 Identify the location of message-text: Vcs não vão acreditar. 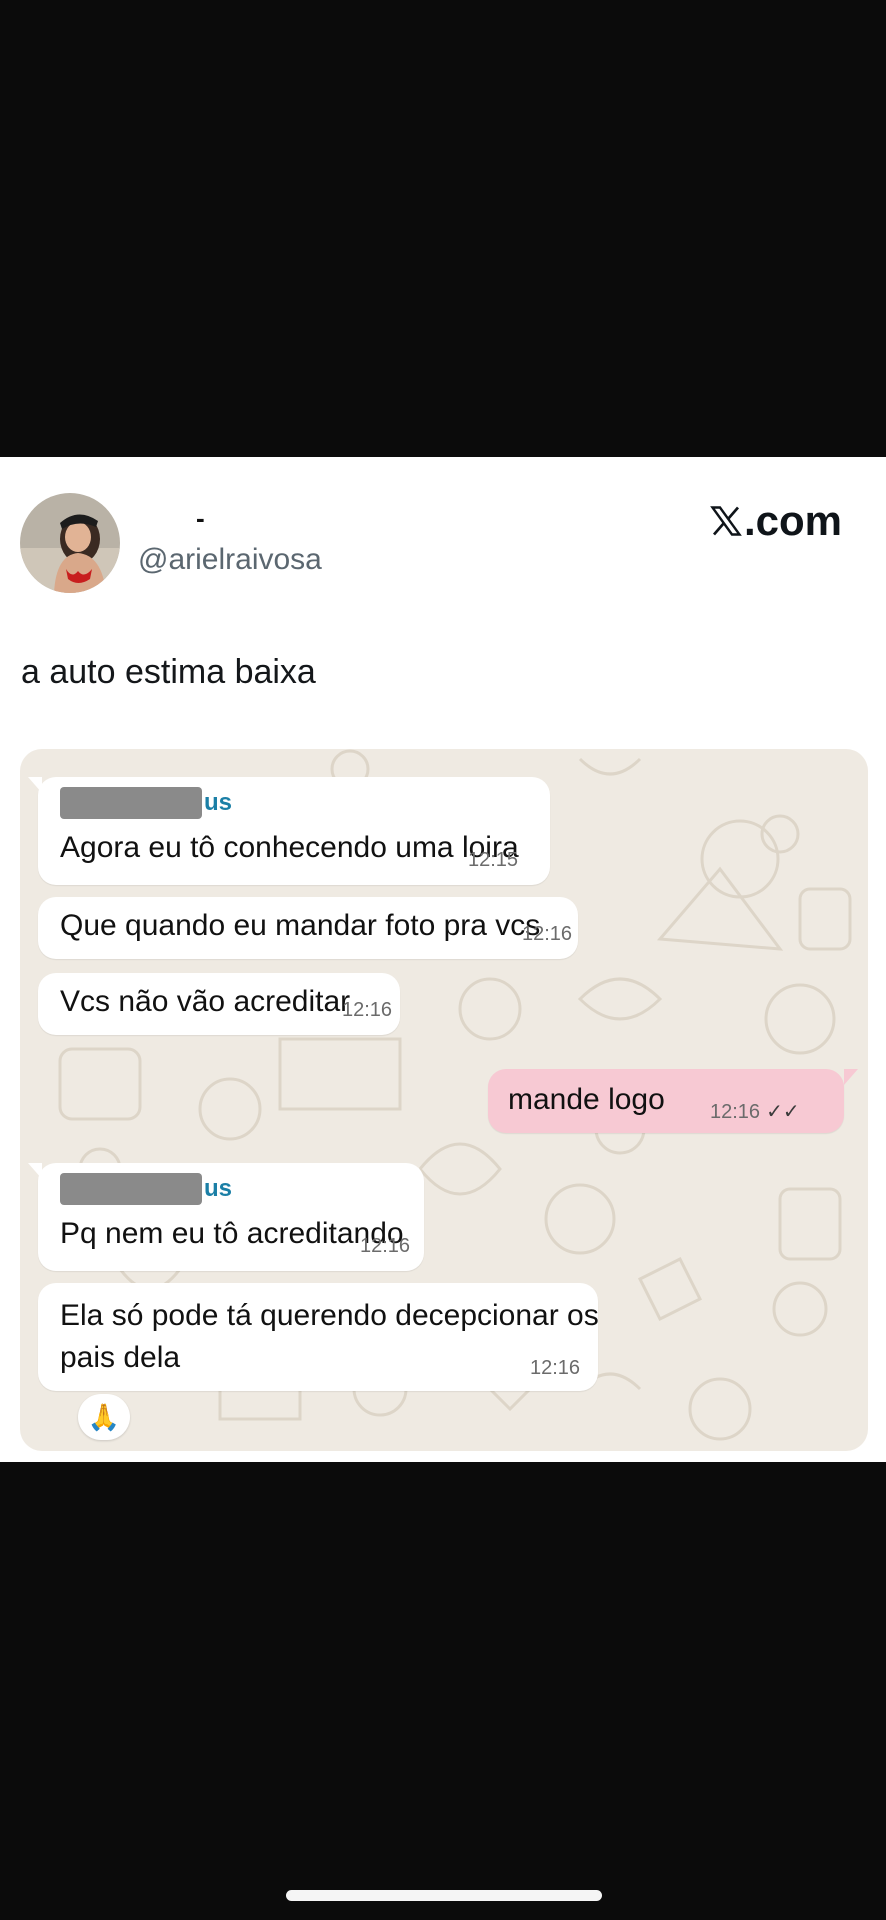
(205, 1001).